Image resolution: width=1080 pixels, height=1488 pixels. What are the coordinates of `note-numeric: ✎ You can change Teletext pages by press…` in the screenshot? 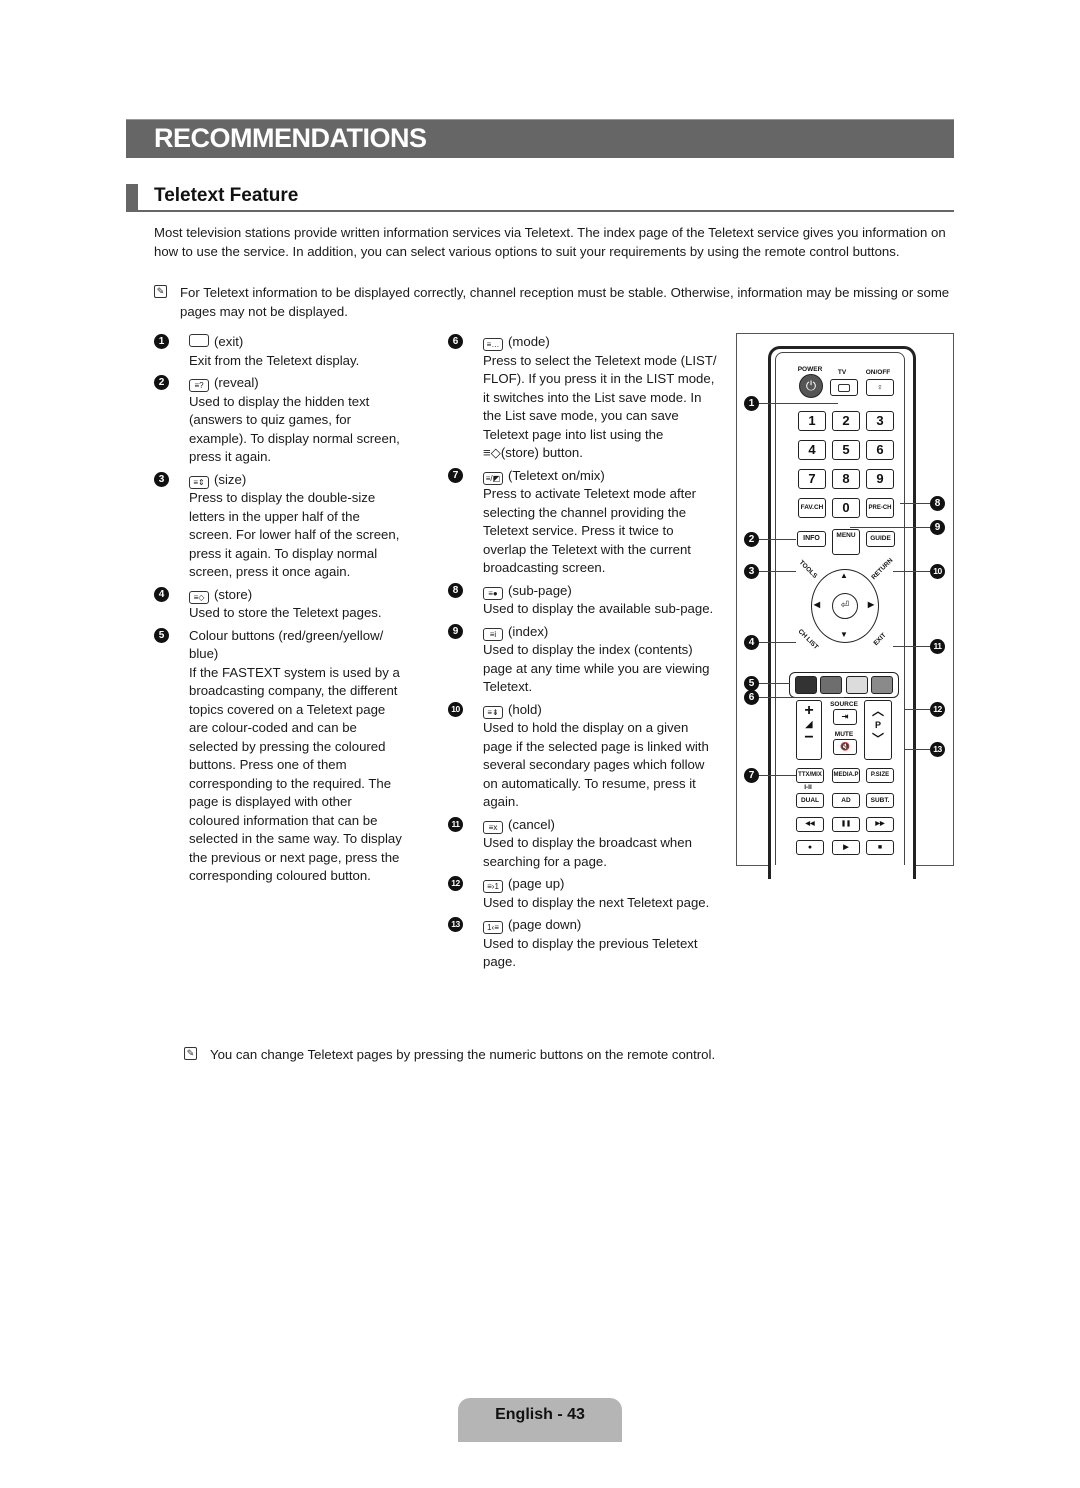 It's located at (534, 1054).